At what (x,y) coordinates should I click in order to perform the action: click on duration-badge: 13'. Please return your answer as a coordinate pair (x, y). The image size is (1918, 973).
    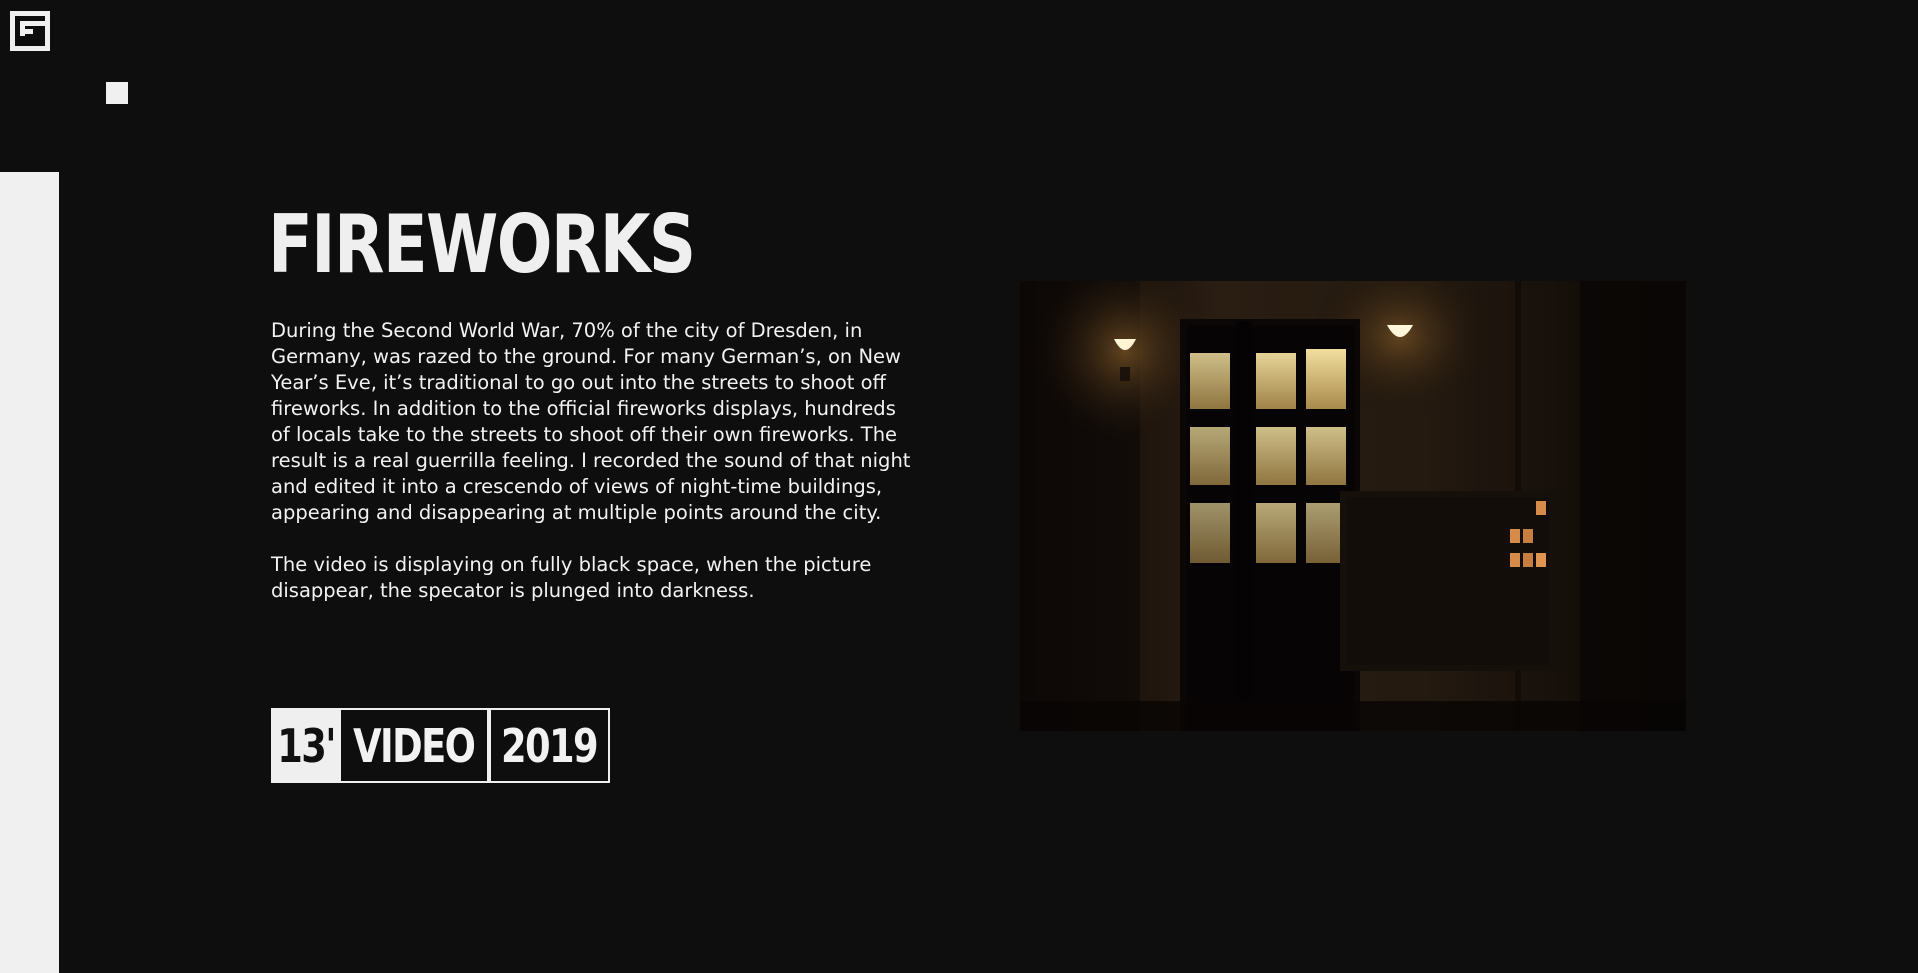
    Looking at the image, I should click on (306, 745).